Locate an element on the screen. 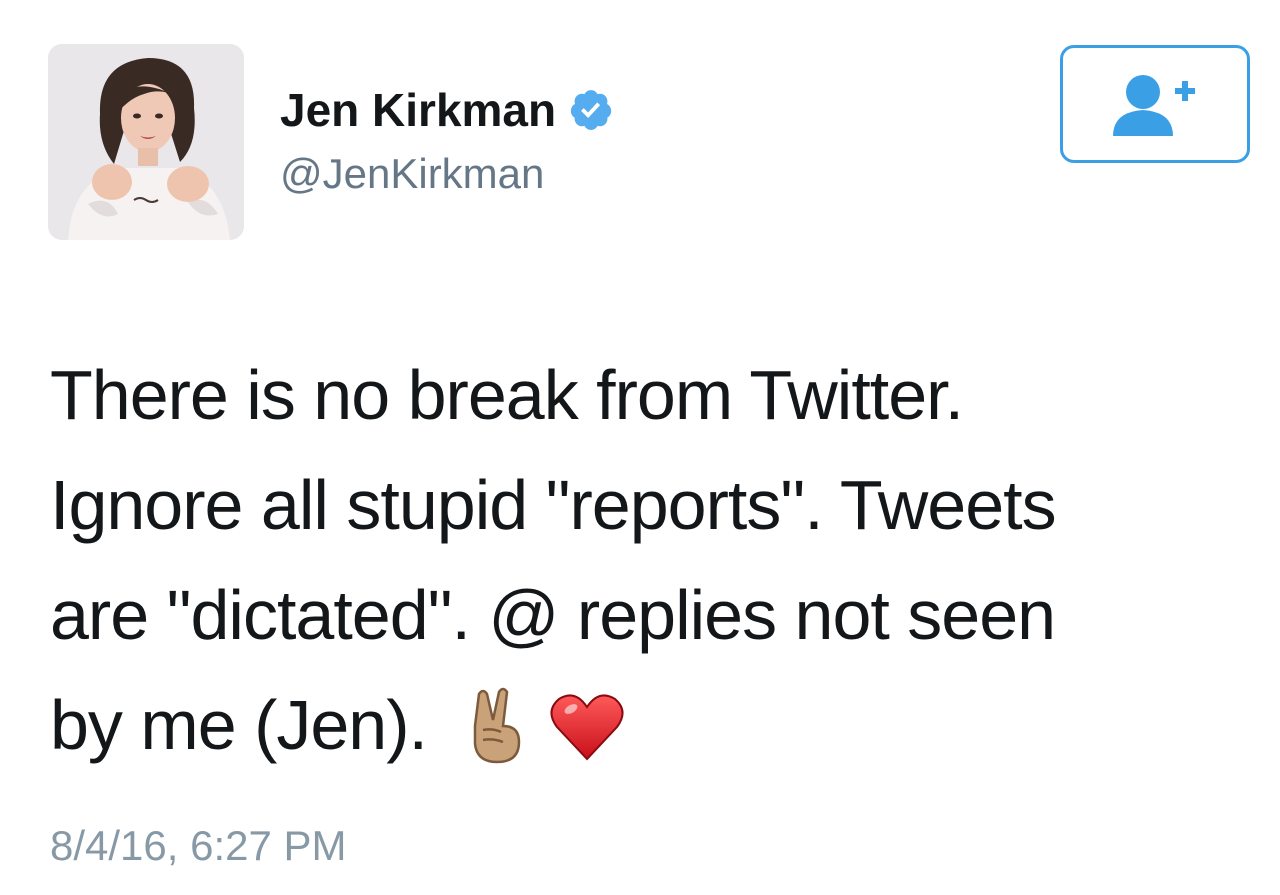 The height and width of the screenshot is (895, 1280). follow-user-plus-icon is located at coordinates (1154, 105).